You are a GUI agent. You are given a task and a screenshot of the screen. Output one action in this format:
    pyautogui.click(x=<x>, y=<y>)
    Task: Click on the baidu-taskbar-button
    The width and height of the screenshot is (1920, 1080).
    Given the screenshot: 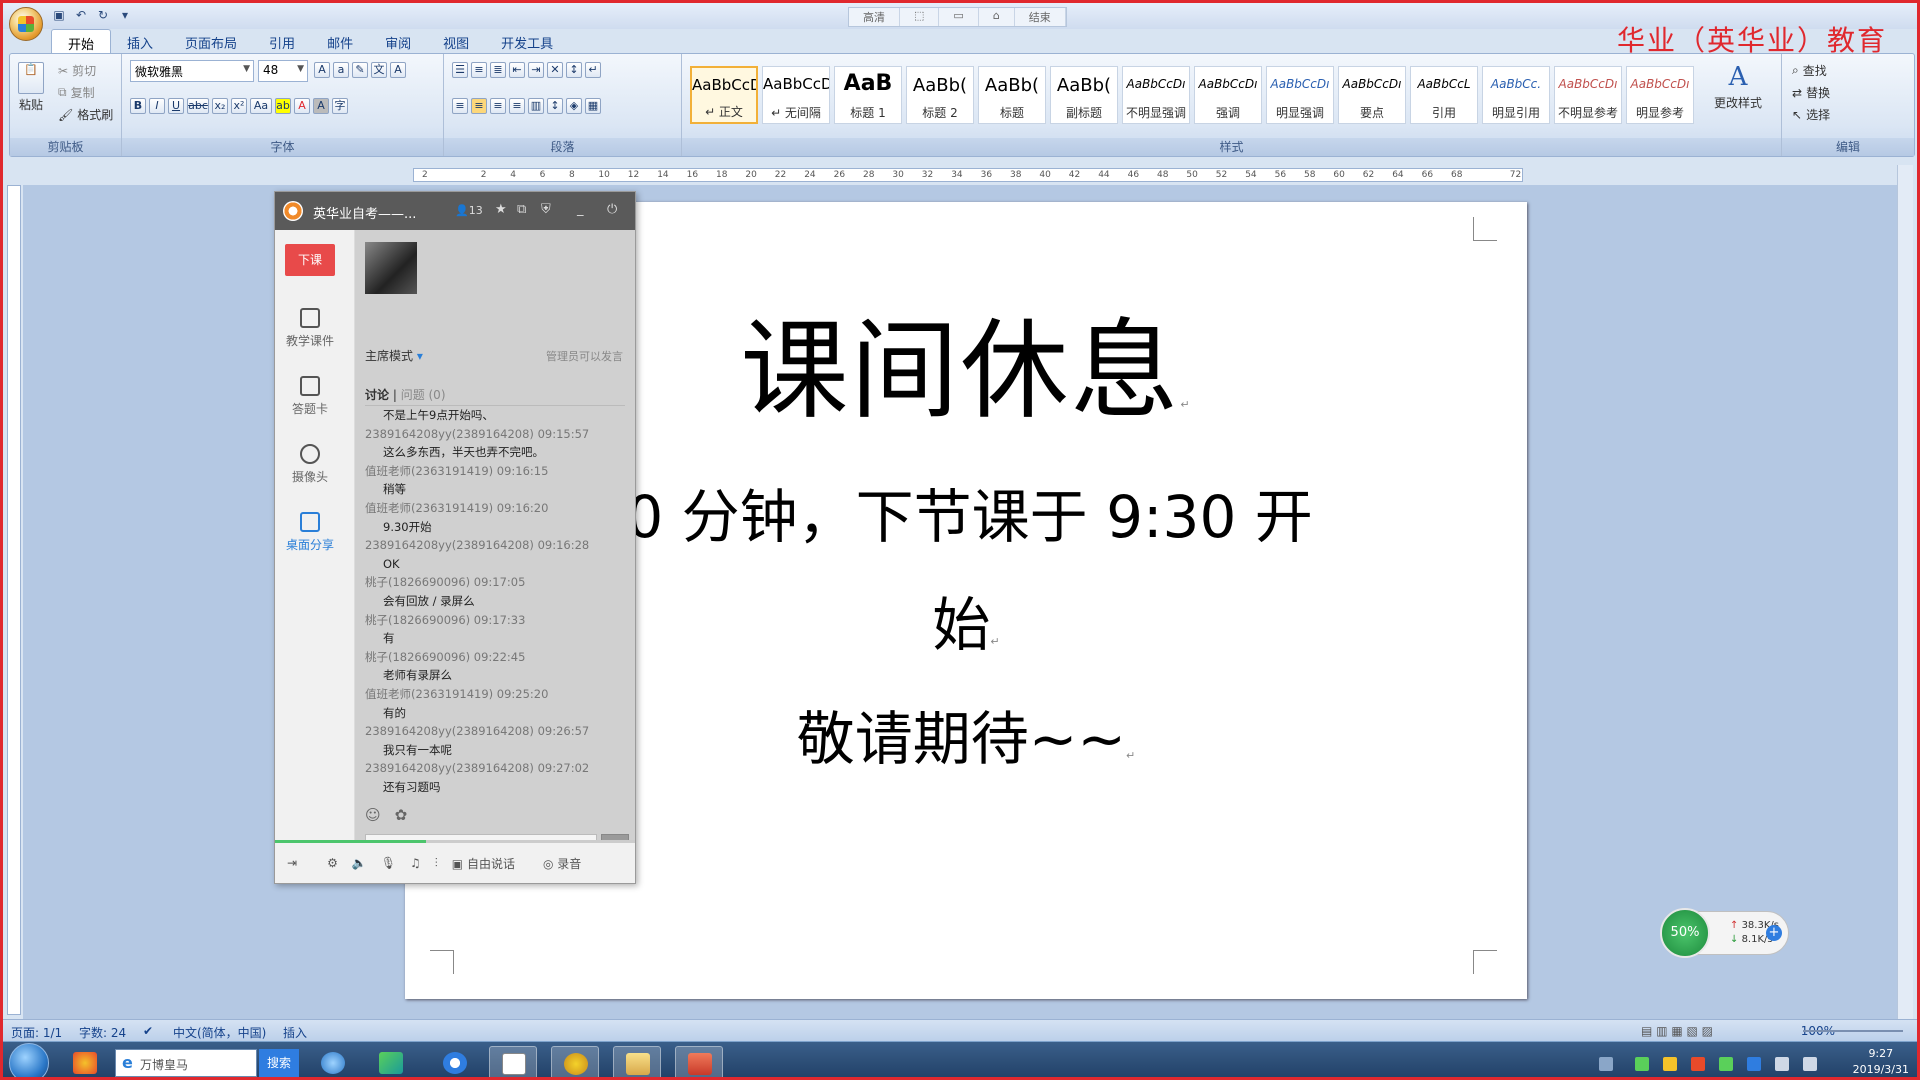 What is the action you would take?
    pyautogui.click(x=455, y=1061)
    